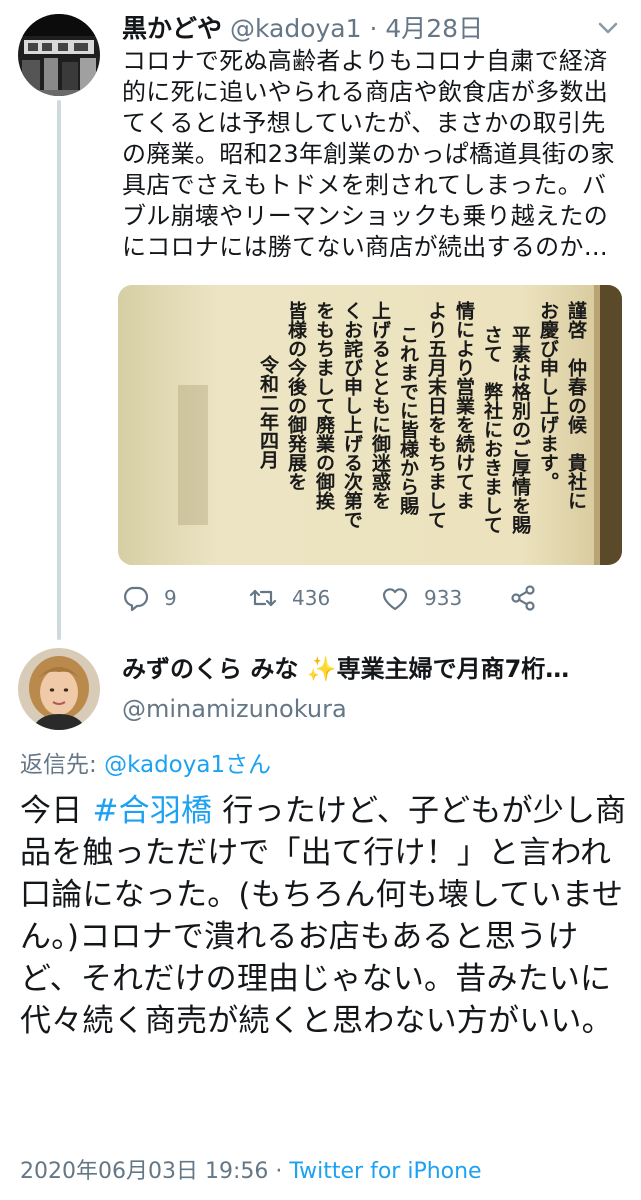  I want to click on parent-date: 4月28日, so click(434, 28).